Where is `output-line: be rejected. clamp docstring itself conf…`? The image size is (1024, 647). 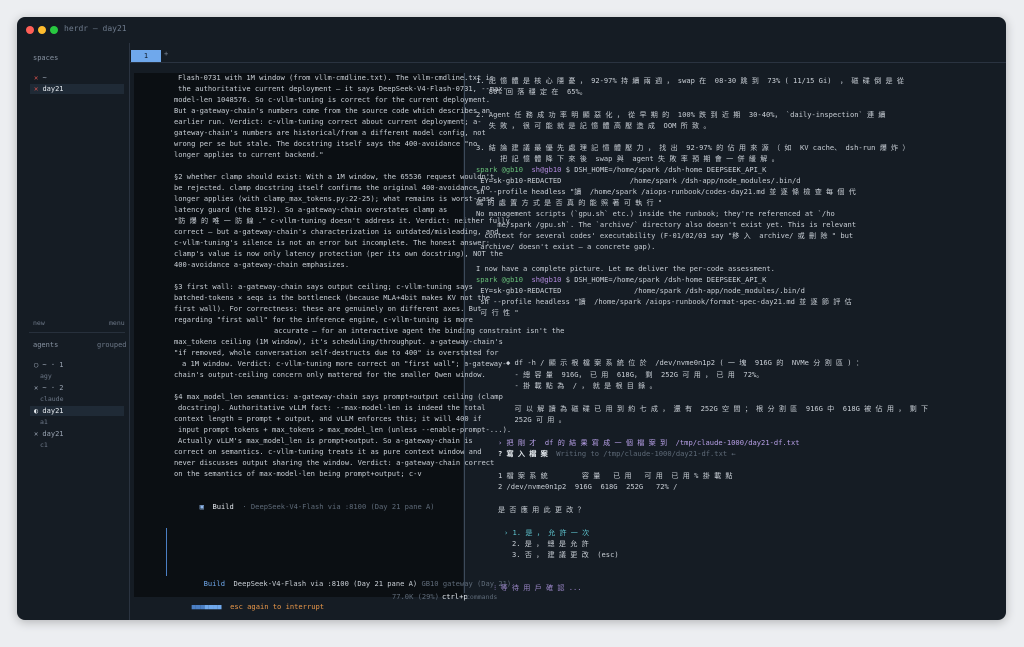 output-line: be rejected. clamp docstring itself conf… is located at coordinates (332, 187).